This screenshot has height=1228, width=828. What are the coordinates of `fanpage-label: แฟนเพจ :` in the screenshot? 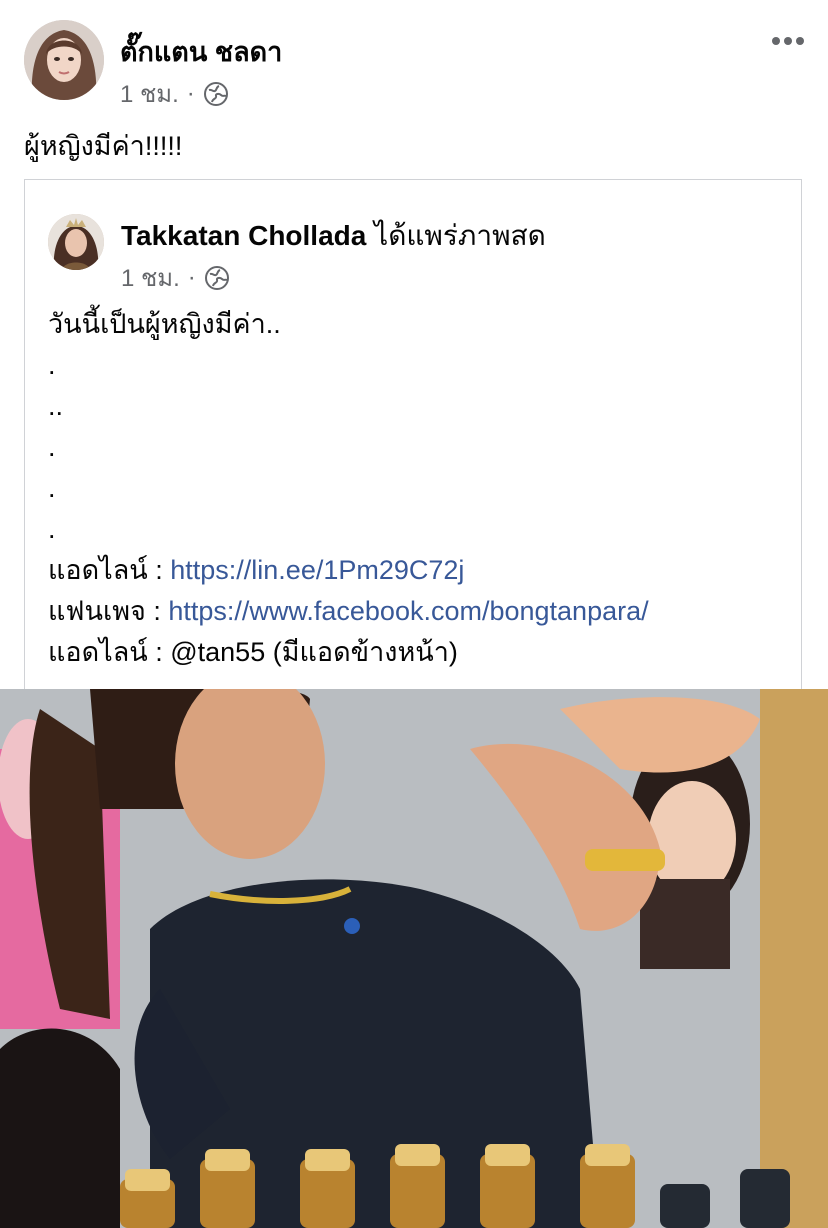 It's located at (108, 611).